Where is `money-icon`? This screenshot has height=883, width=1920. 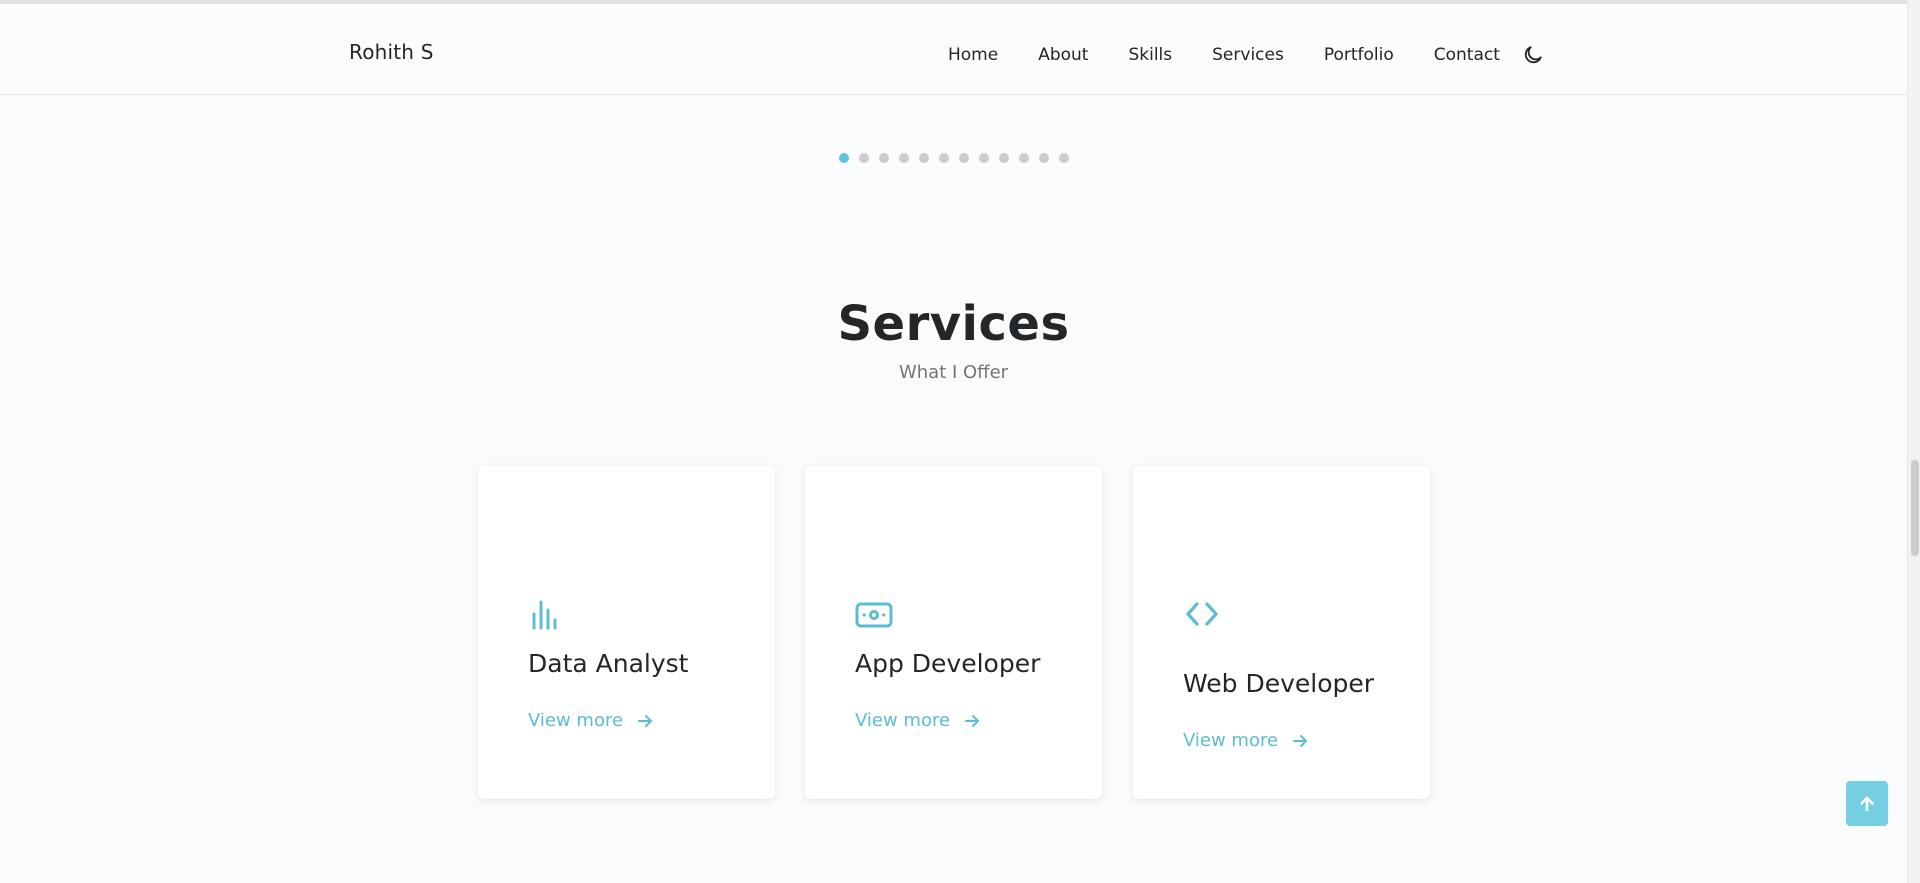 money-icon is located at coordinates (875, 618).